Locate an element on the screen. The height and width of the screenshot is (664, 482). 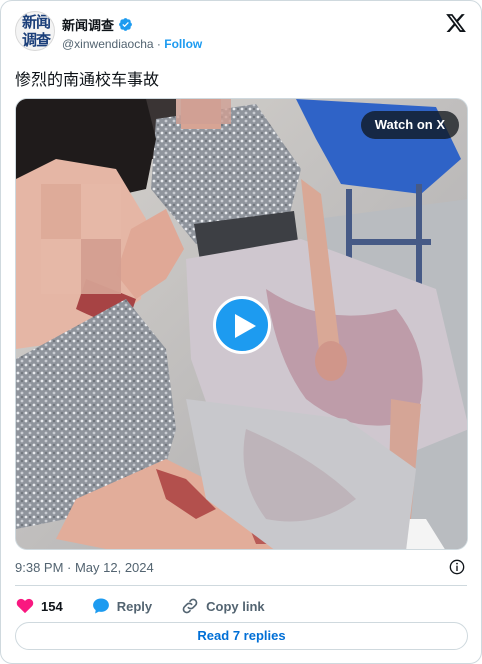
play-button is located at coordinates (242, 325).